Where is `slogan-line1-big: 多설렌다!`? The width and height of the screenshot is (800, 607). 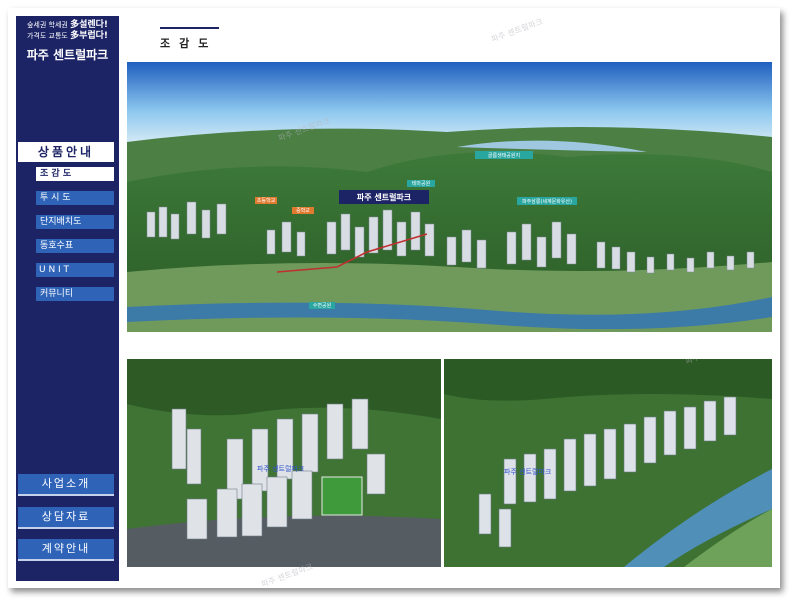
slogan-line1-big: 多설렌다! is located at coordinates (89, 25).